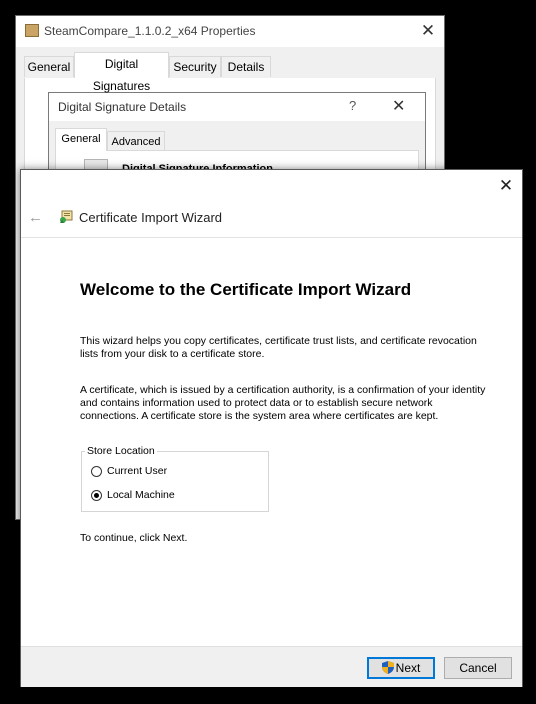  I want to click on wizard-footer: Next Cancel, so click(271, 666).